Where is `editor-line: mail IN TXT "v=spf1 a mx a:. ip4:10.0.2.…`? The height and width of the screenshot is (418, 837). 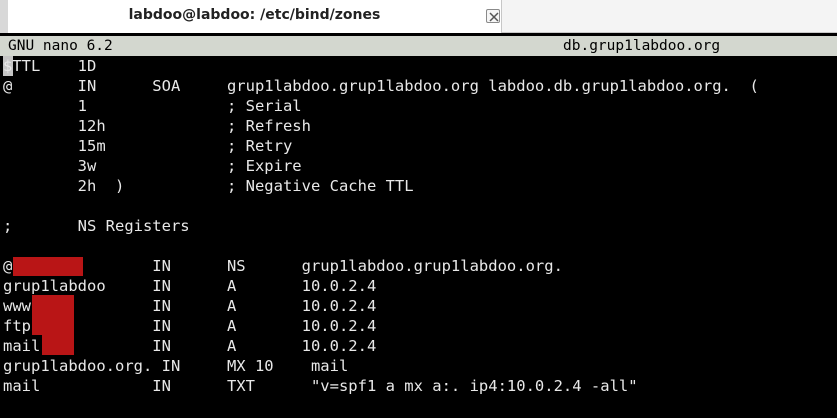
editor-line: mail IN TXT "v=spf1 a mx a:. ip4:10.0.2.… is located at coordinates (320, 386).